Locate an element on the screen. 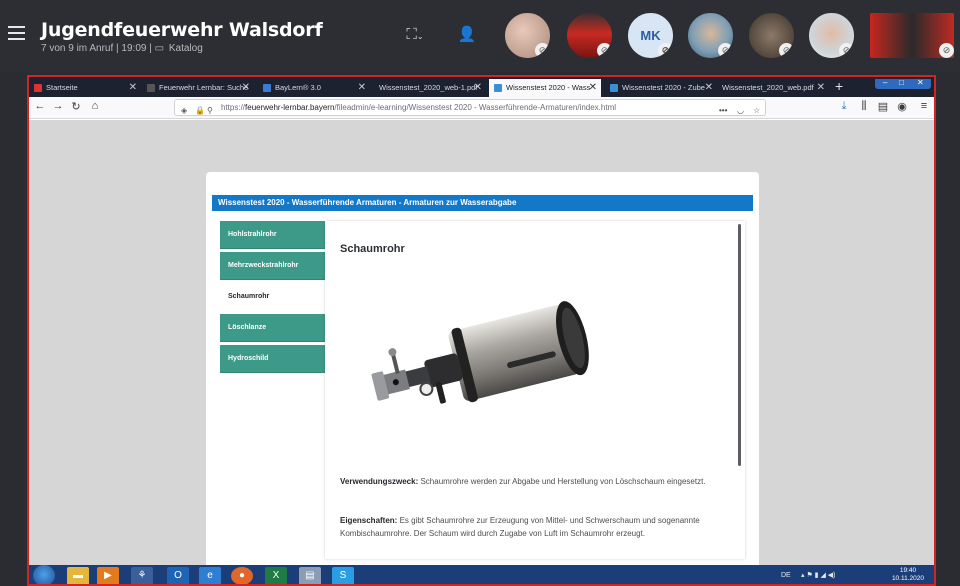 Image resolution: width=960 pixels, height=586 pixels. screen-layout-icon: ⛶⌄ is located at coordinates (415, 35).